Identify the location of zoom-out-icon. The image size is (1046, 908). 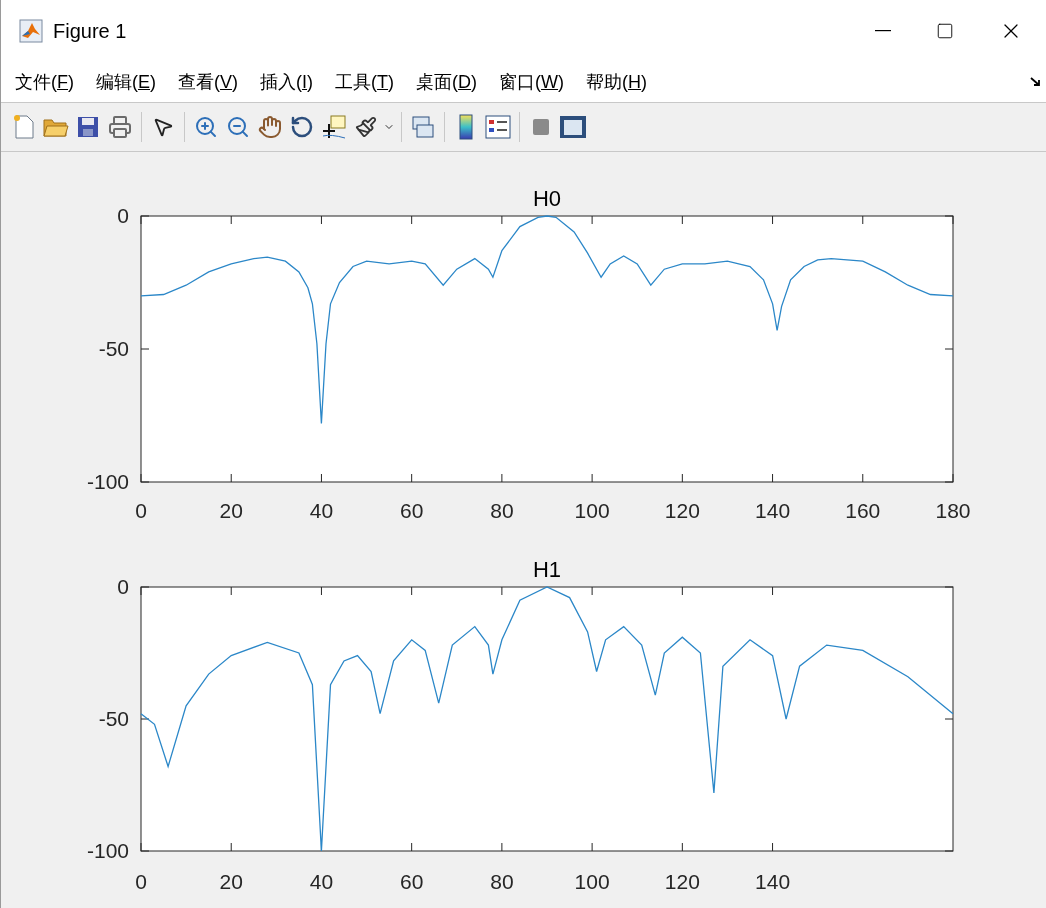
(238, 127).